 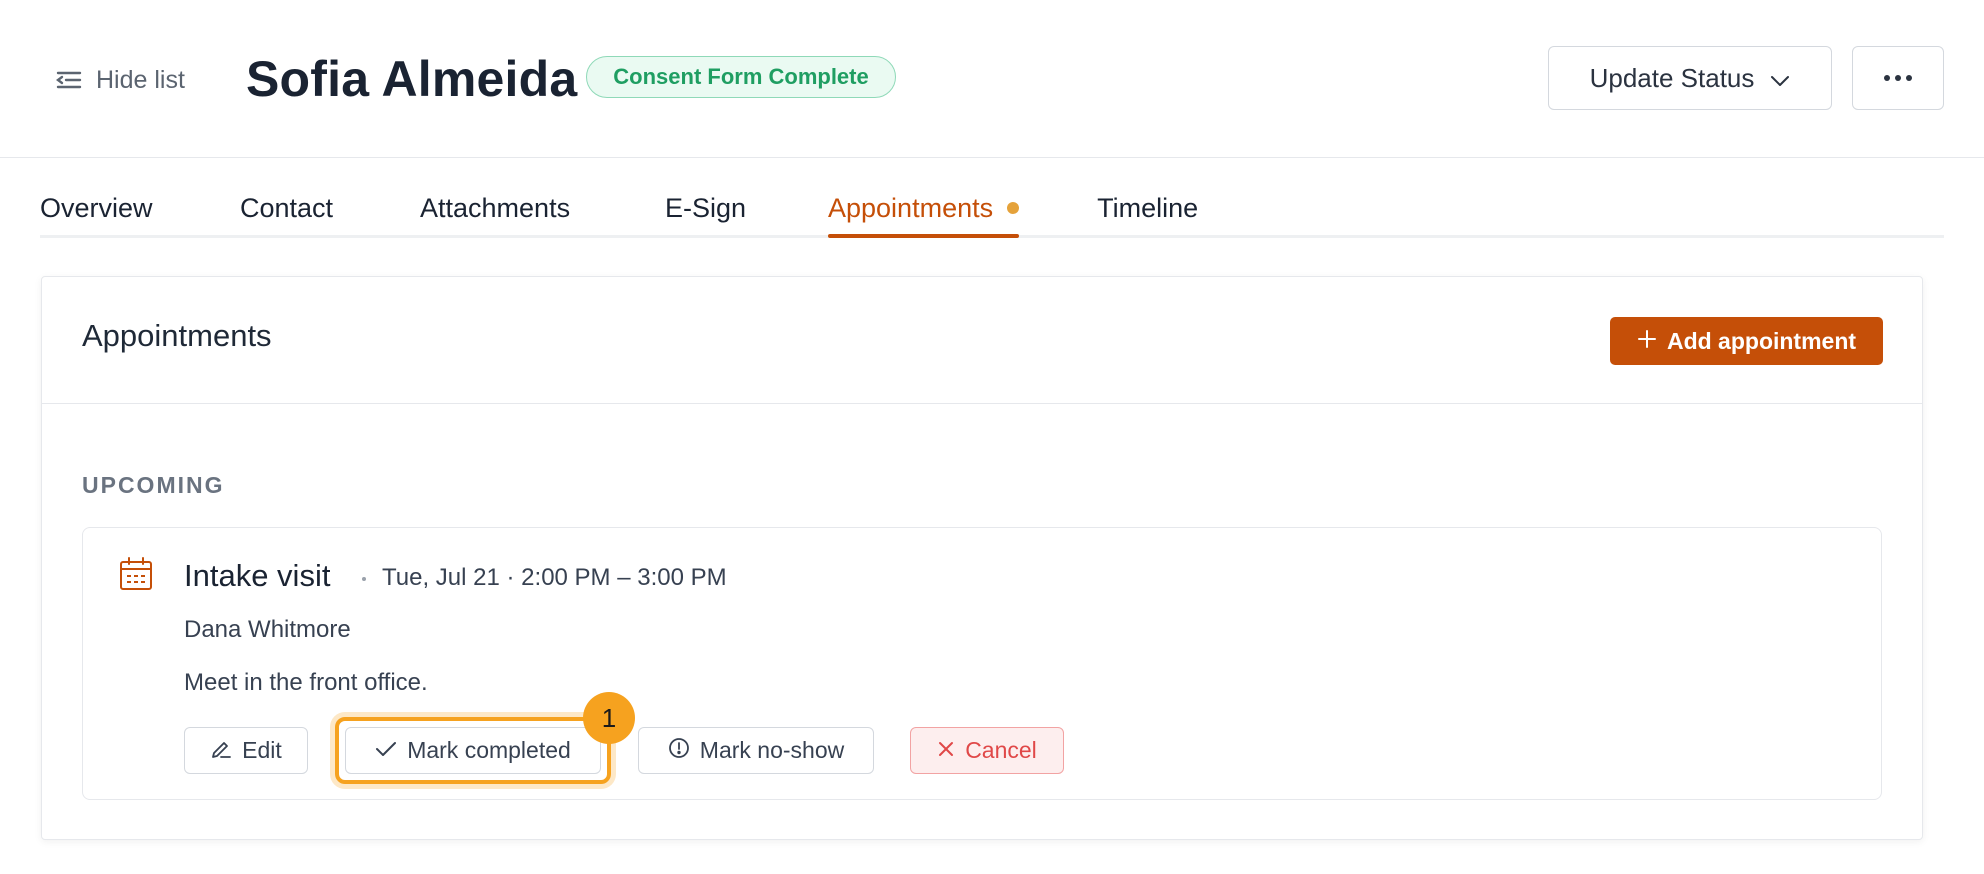 I want to click on ellipsis-icon, so click(x=1898, y=78).